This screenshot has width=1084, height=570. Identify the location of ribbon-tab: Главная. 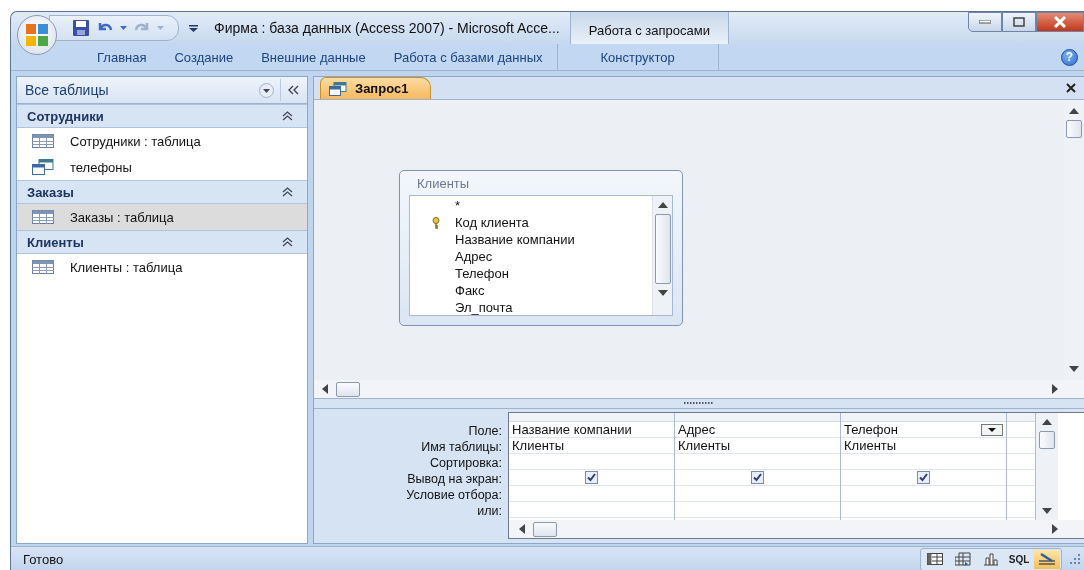
(122, 57).